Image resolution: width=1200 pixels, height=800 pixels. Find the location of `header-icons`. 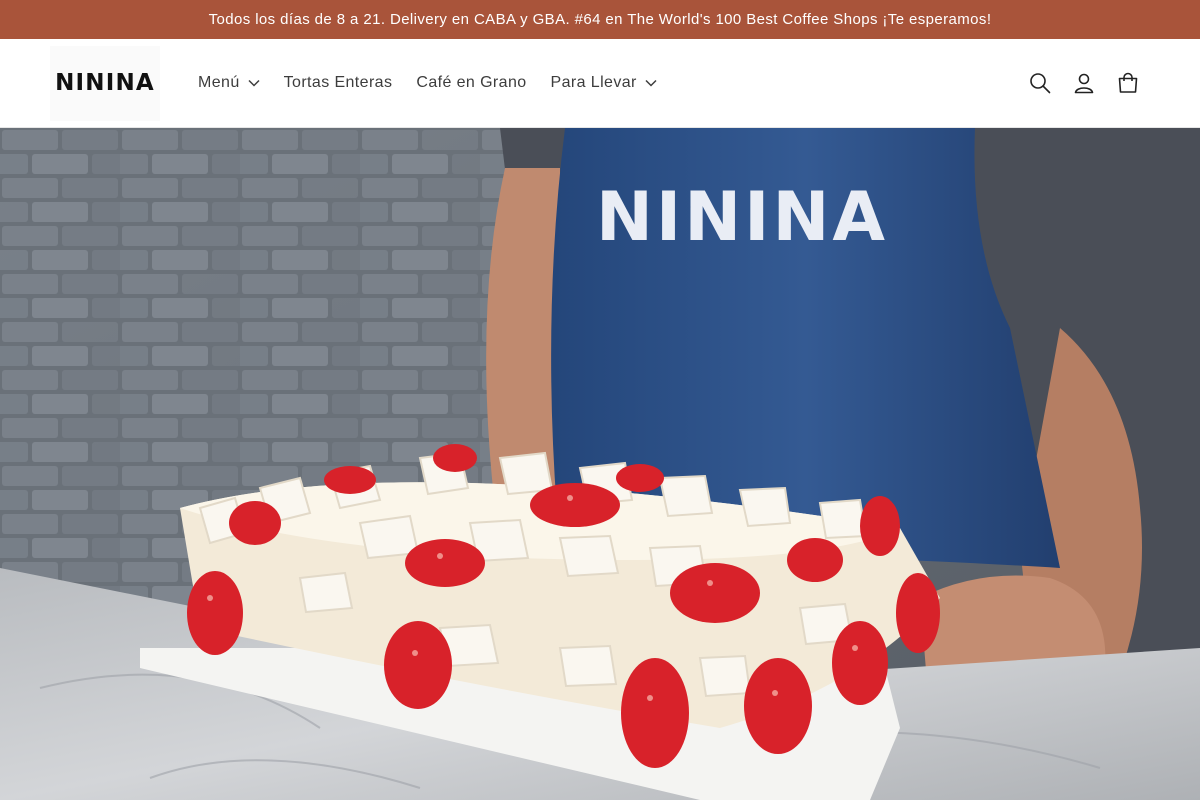

header-icons is located at coordinates (1084, 83).